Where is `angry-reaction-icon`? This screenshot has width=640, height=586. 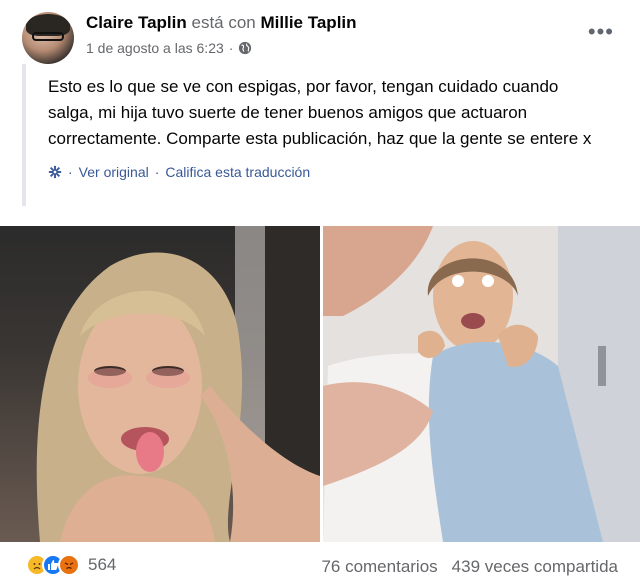 angry-reaction-icon is located at coordinates (69, 565).